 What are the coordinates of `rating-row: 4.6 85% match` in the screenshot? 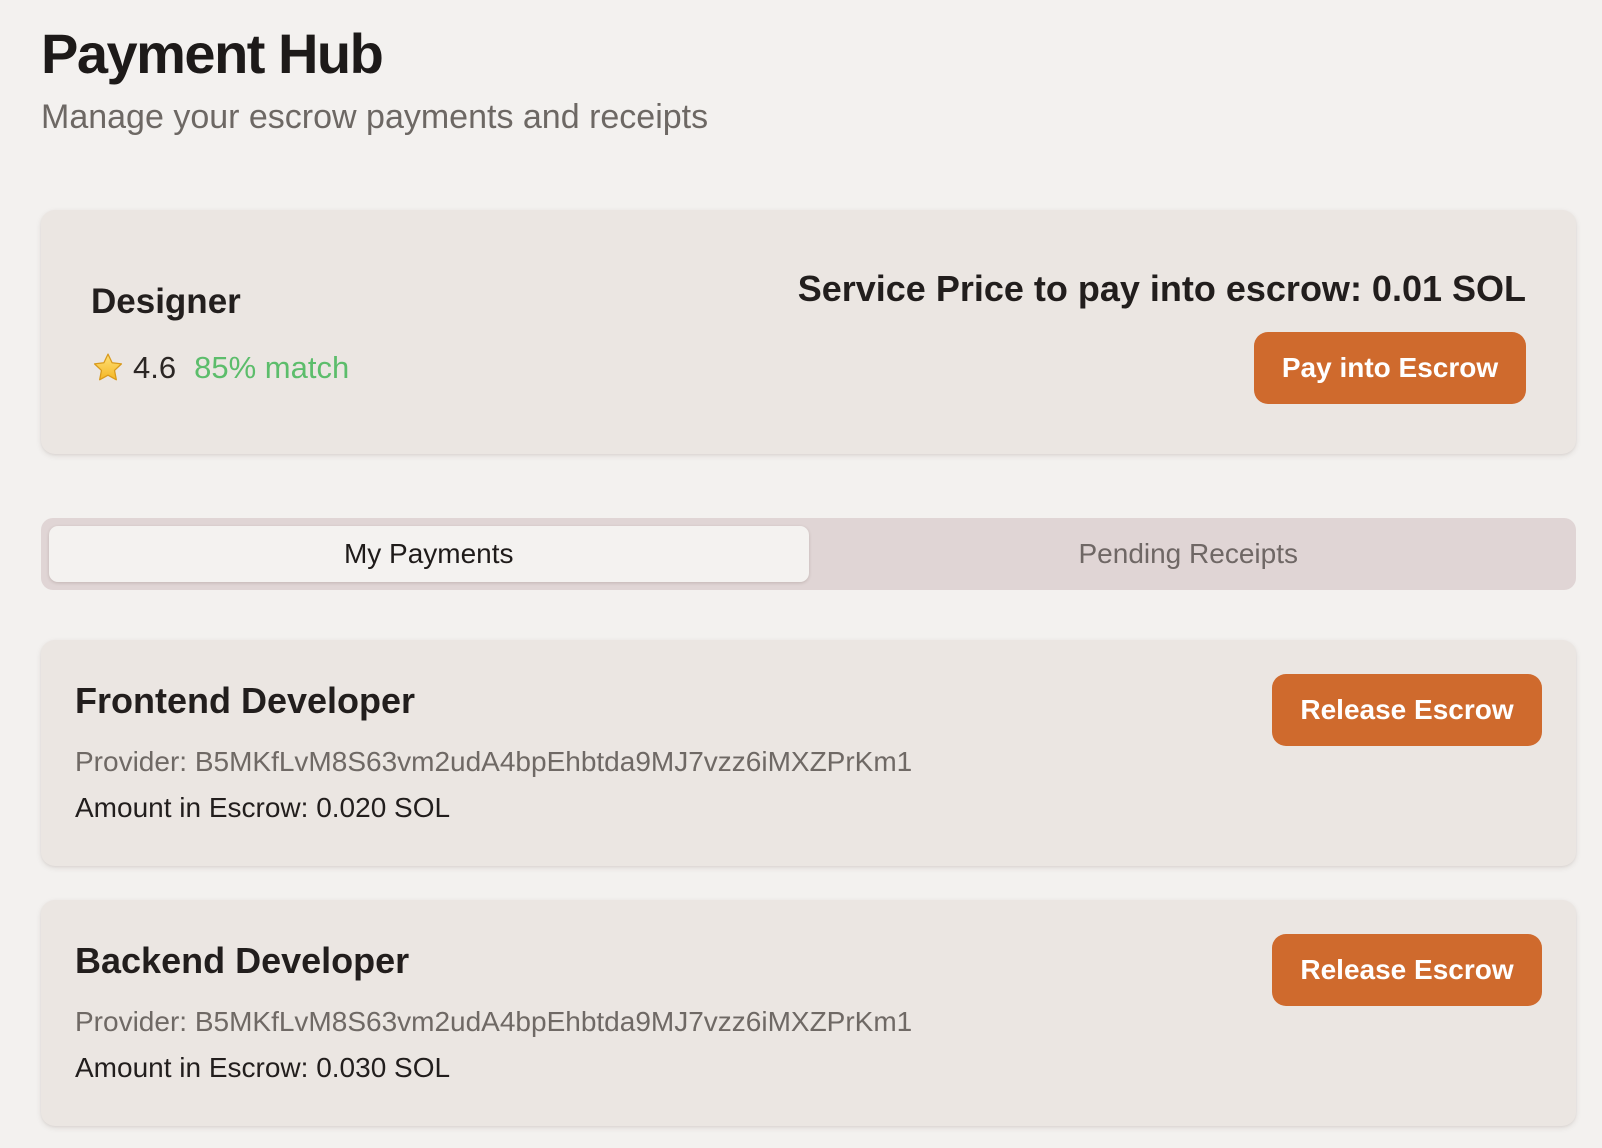 It's located at (220, 368).